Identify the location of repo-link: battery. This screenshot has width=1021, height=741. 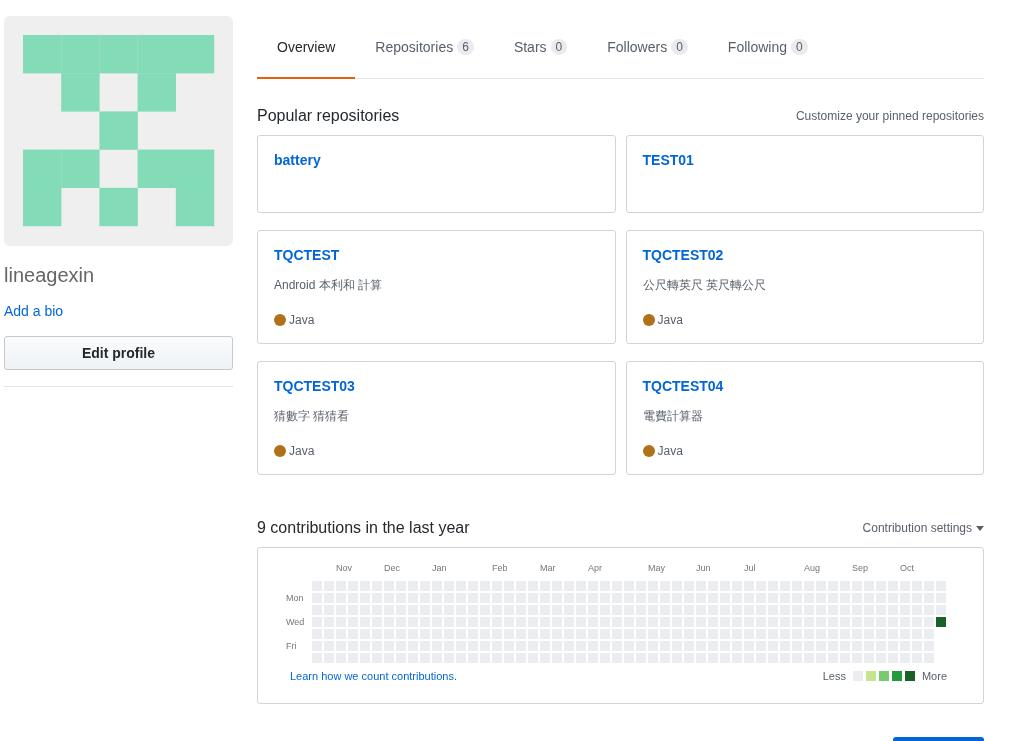
(297, 160).